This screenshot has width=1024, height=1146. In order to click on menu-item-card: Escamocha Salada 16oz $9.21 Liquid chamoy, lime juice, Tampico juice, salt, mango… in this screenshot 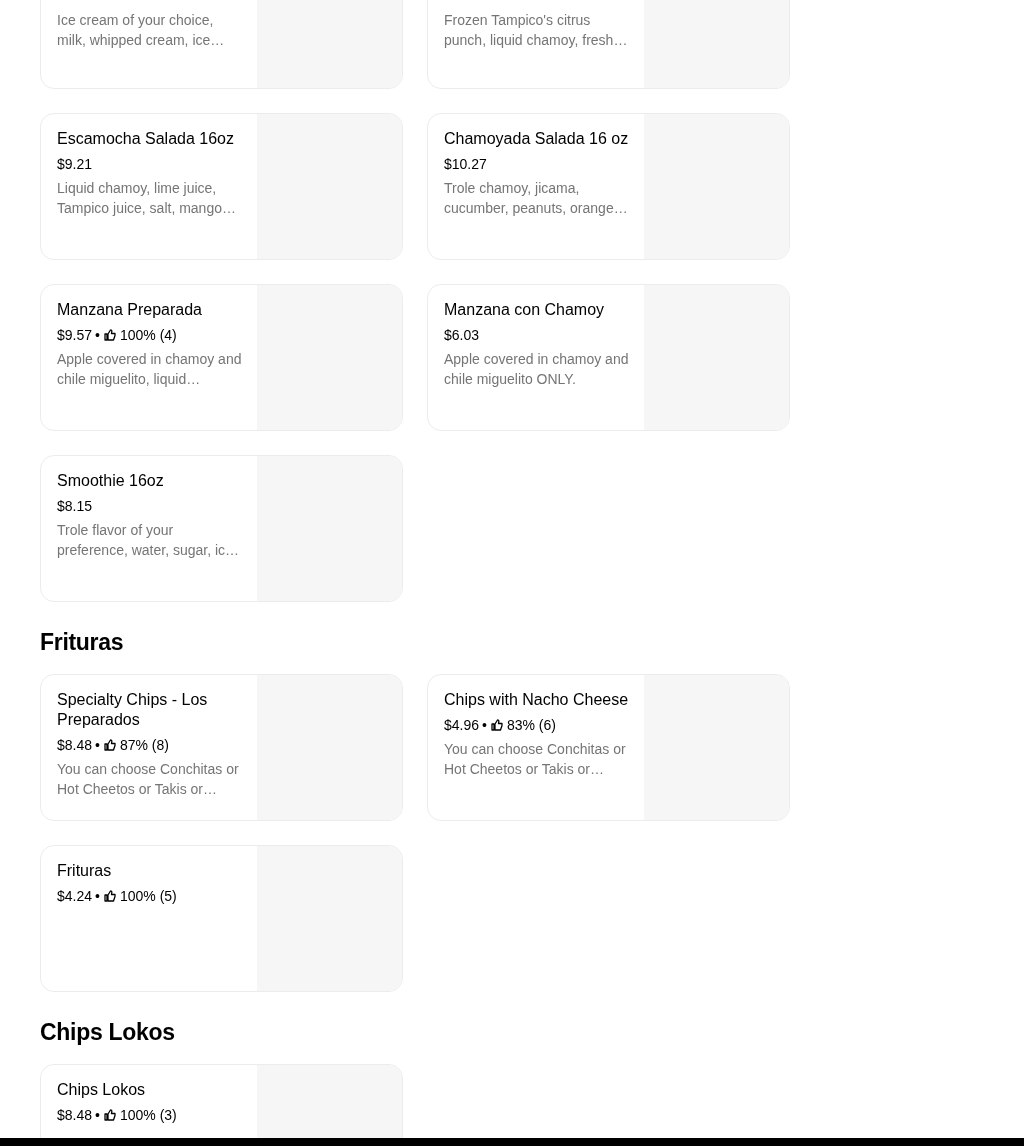, I will do `click(221, 186)`.